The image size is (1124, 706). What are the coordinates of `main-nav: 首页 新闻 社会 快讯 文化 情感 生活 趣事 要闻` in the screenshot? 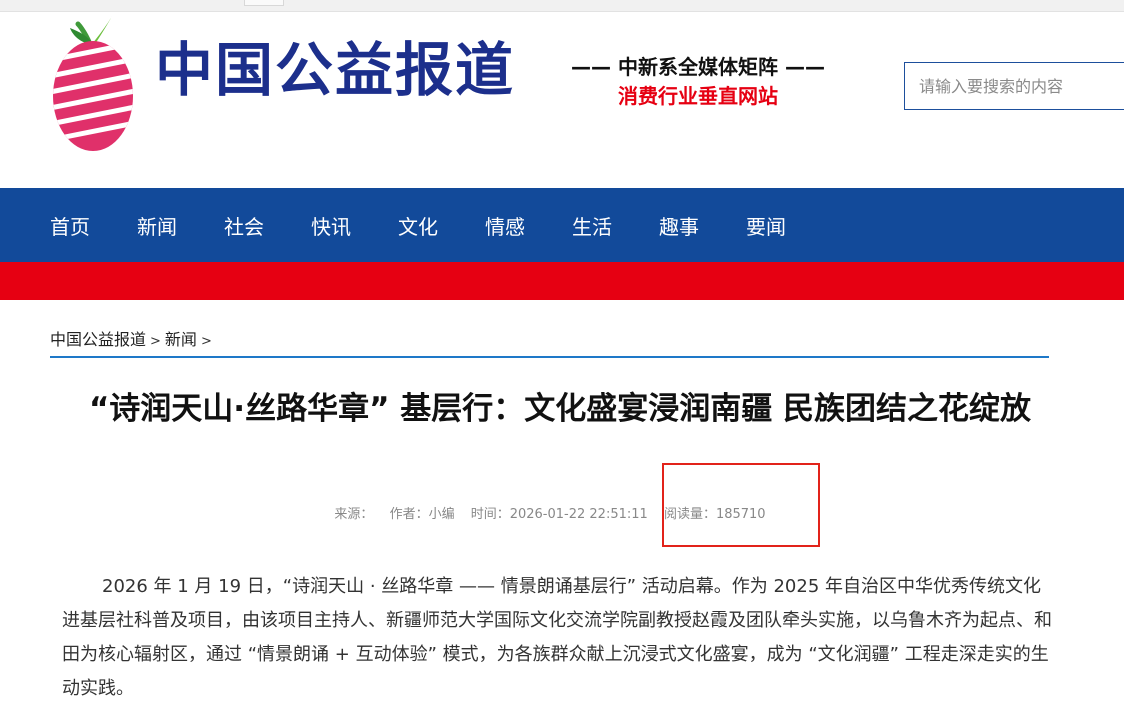 It's located at (562, 225).